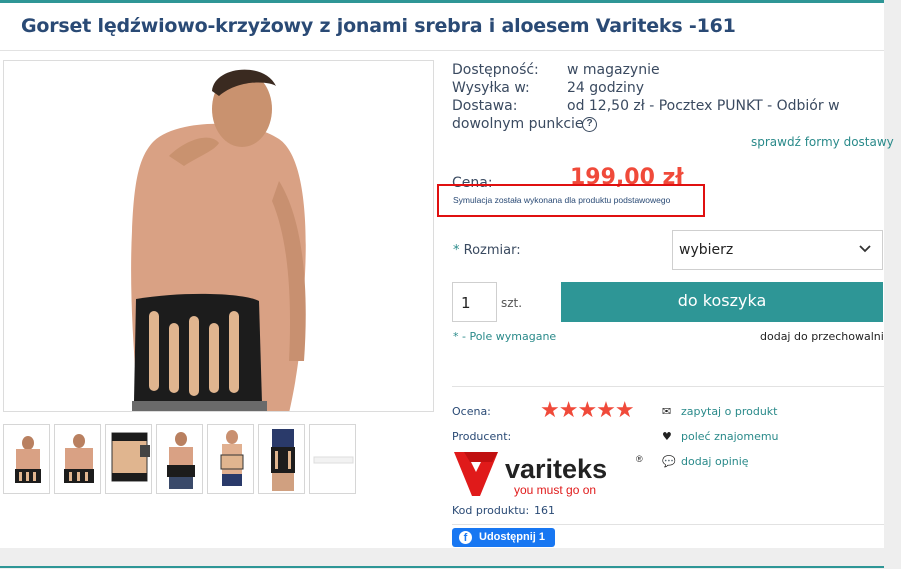 The image size is (901, 569). I want to click on add-review-link: 💬 dodaj opinię, so click(705, 461).